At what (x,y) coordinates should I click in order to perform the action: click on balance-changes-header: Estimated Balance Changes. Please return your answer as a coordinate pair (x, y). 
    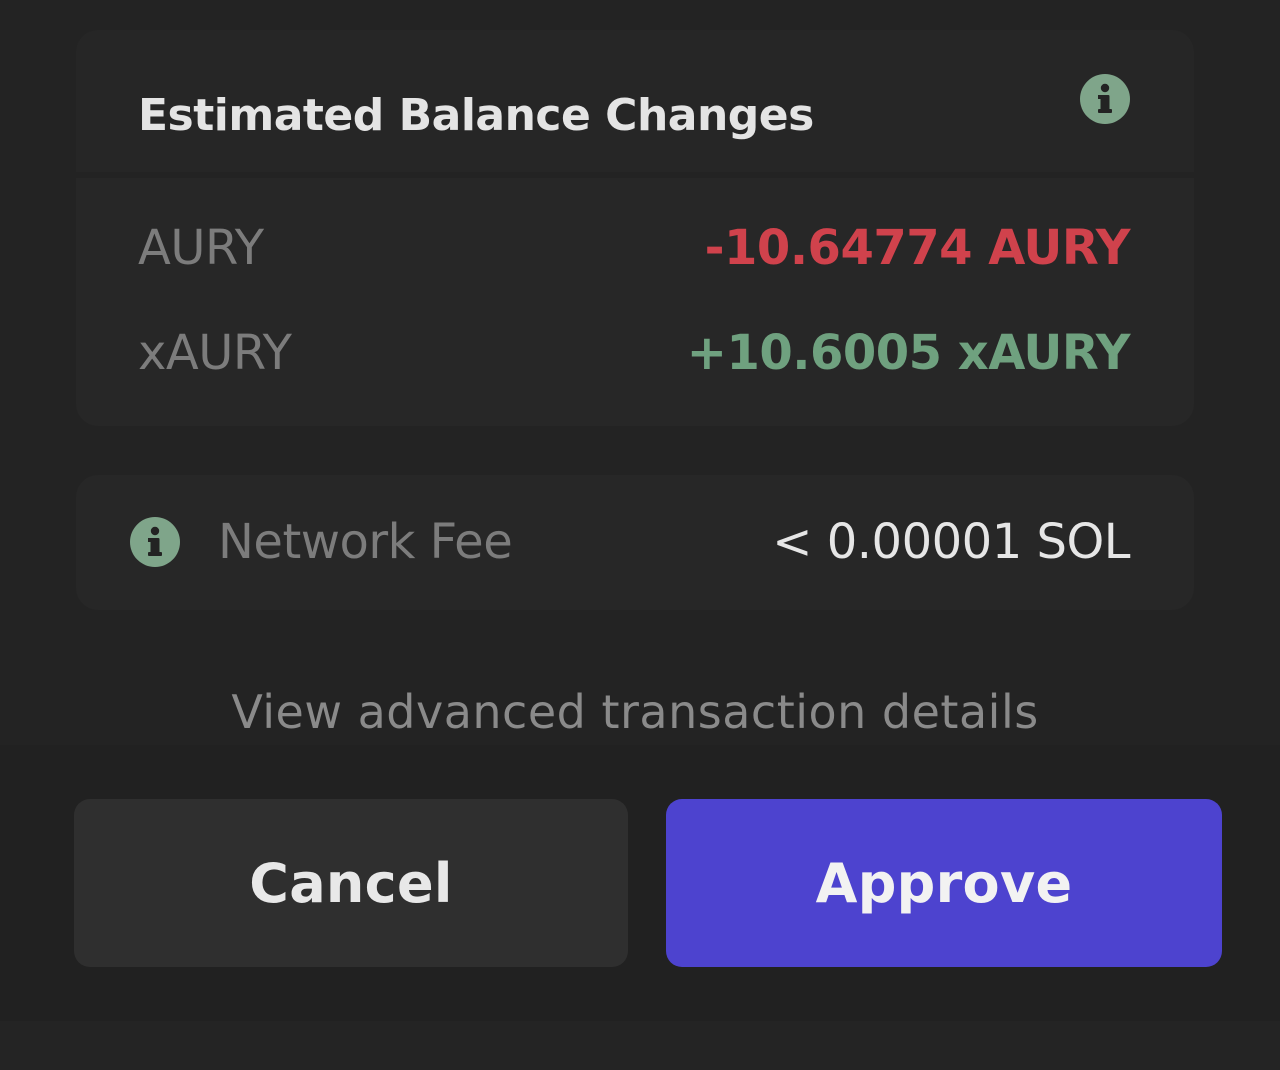
    Looking at the image, I should click on (635, 101).